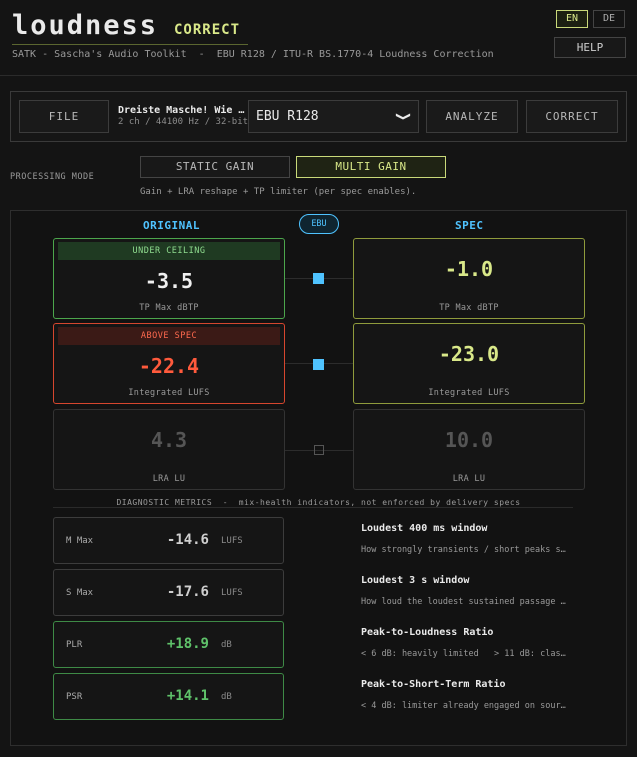 The width and height of the screenshot is (637, 757). Describe the element at coordinates (469, 393) in the screenshot. I see `spec-integrated-unit: Integrated LUFS` at that location.